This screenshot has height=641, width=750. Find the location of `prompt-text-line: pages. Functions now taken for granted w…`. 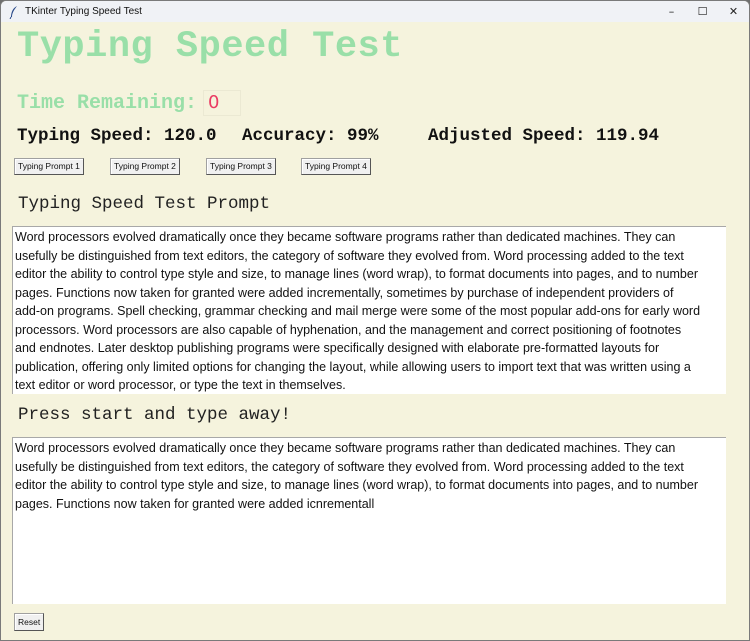

prompt-text-line: pages. Functions now taken for granted w… is located at coordinates (344, 292).